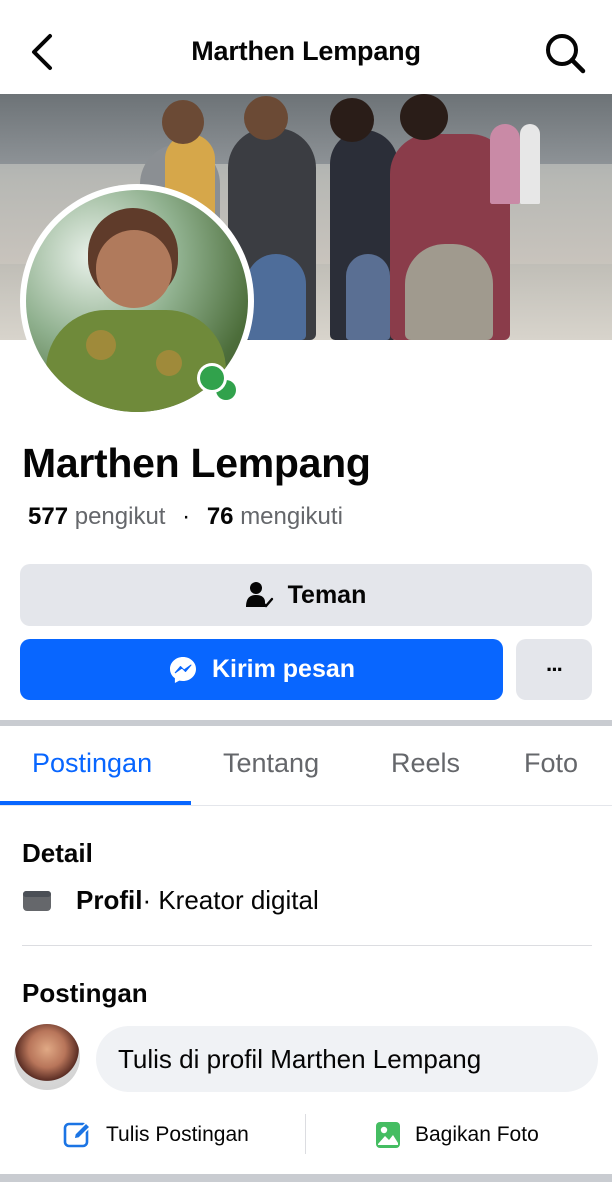 This screenshot has width=612, height=1200. Describe the element at coordinates (306, 51) in the screenshot. I see `page-title: Marthen Lempang` at that location.